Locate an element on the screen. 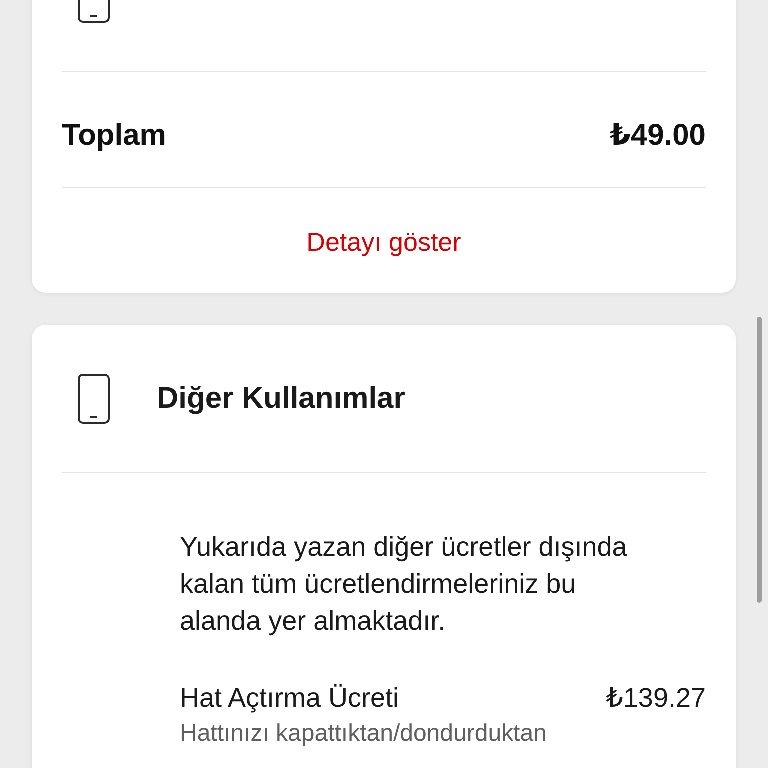 This screenshot has width=768, height=768. phone-icon is located at coordinates (94, 399).